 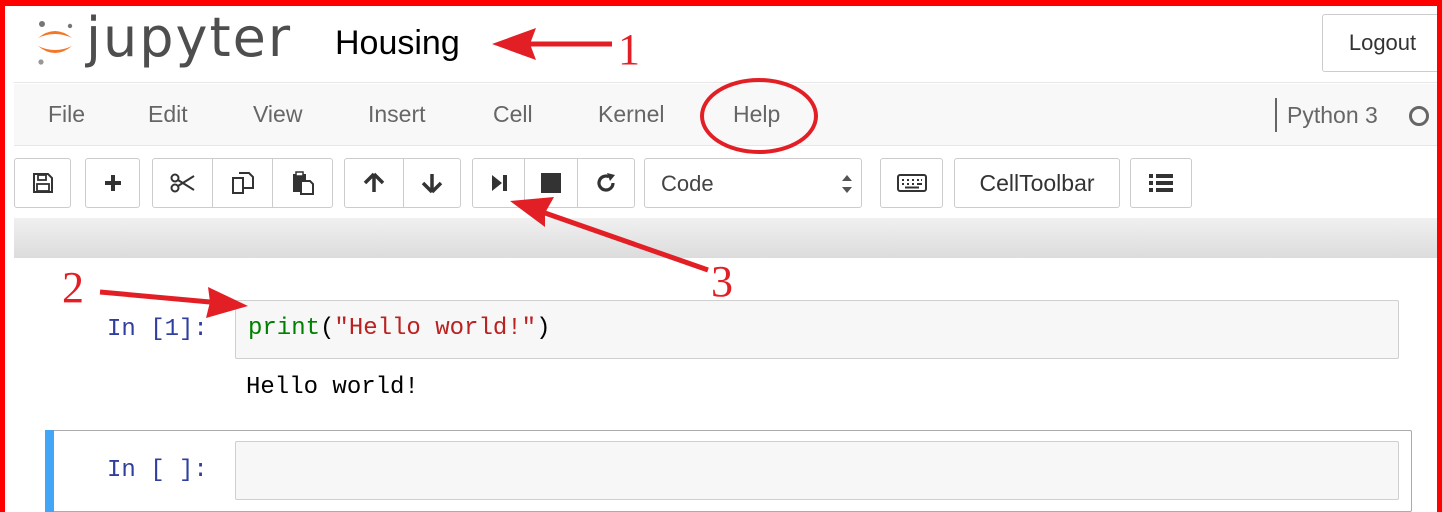 I want to click on plus-icon, so click(x=112, y=183).